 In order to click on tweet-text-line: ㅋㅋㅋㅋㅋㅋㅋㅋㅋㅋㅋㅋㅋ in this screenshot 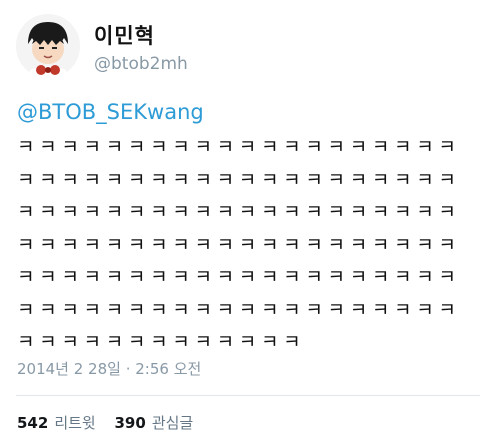, I will do `click(161, 342)`.